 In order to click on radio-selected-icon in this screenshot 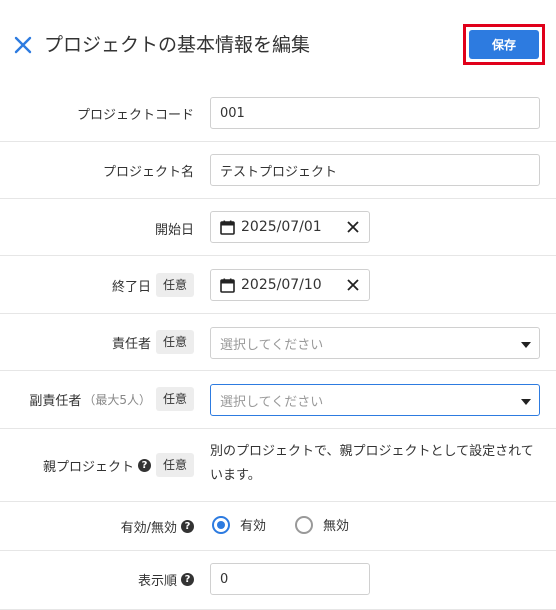, I will do `click(221, 524)`.